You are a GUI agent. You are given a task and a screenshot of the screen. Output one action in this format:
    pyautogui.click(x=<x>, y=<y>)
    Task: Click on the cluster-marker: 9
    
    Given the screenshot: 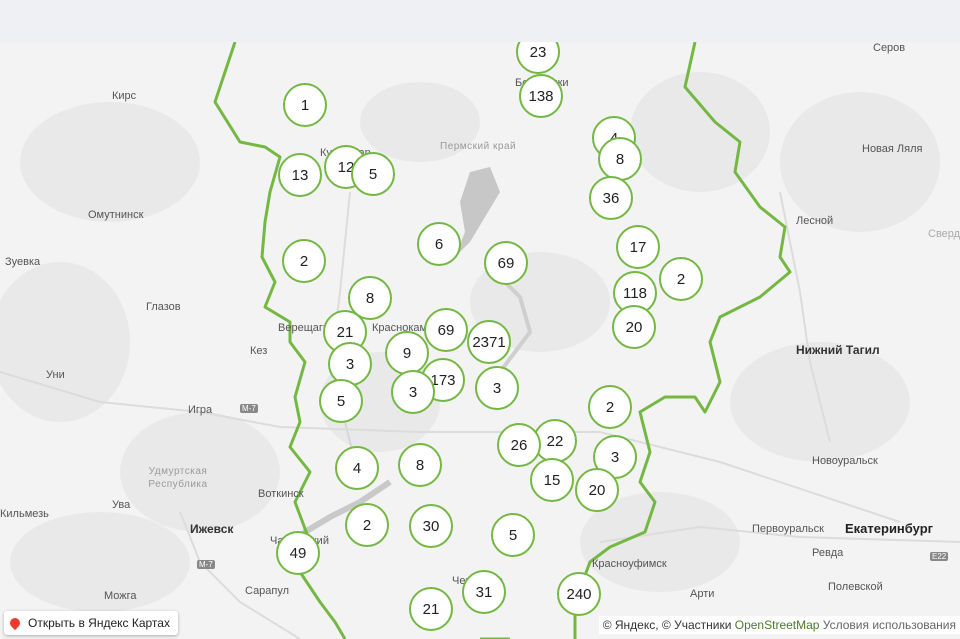 What is the action you would take?
    pyautogui.click(x=407, y=353)
    